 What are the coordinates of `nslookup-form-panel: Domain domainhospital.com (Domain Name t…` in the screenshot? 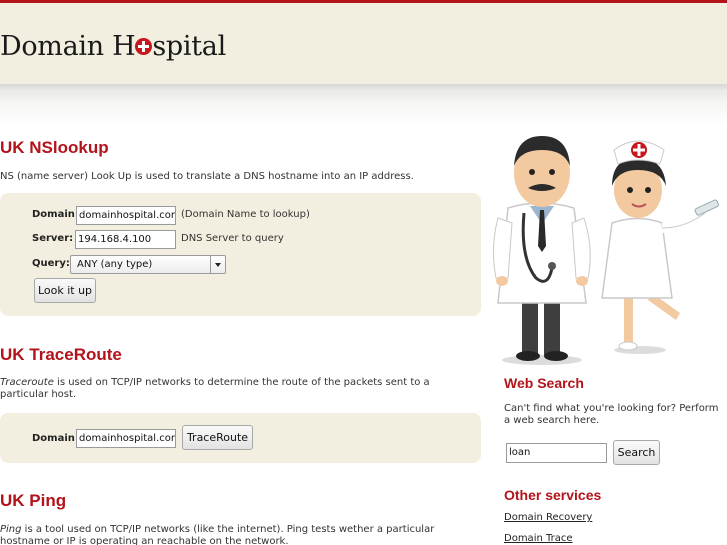 It's located at (240, 254).